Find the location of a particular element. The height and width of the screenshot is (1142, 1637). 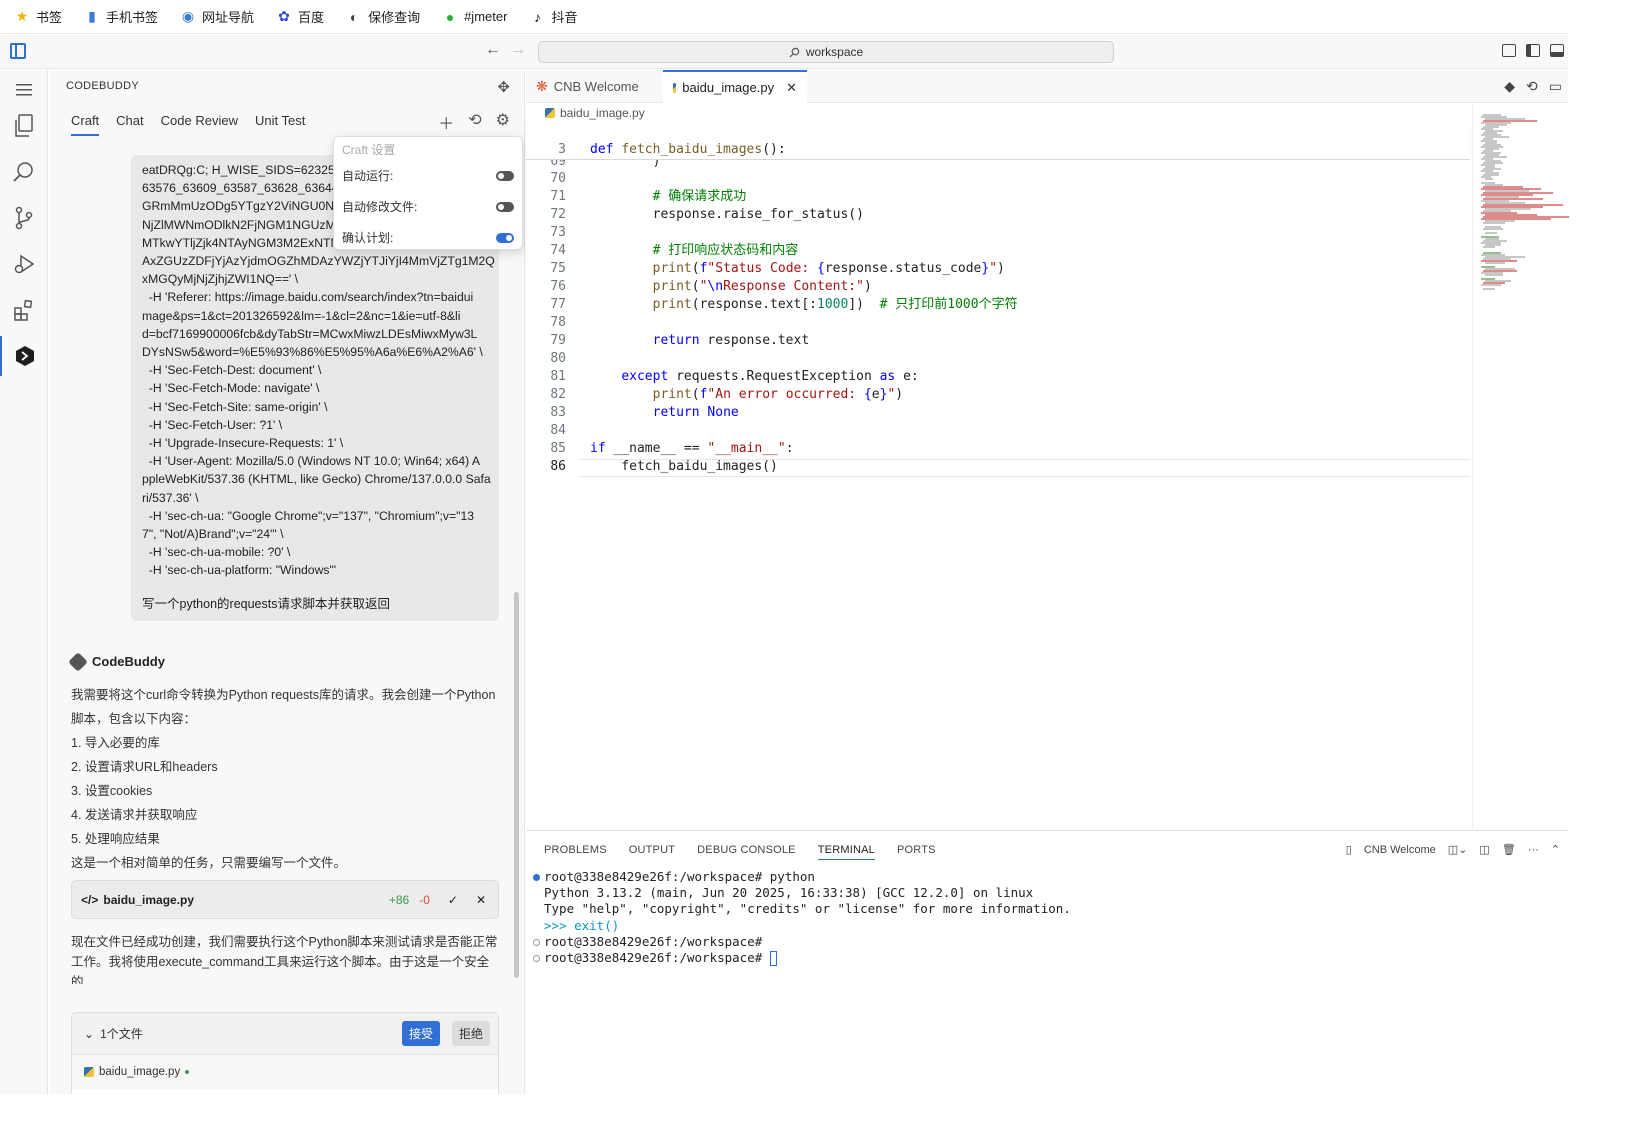

panel-tab-ports: PORTS is located at coordinates (916, 852).